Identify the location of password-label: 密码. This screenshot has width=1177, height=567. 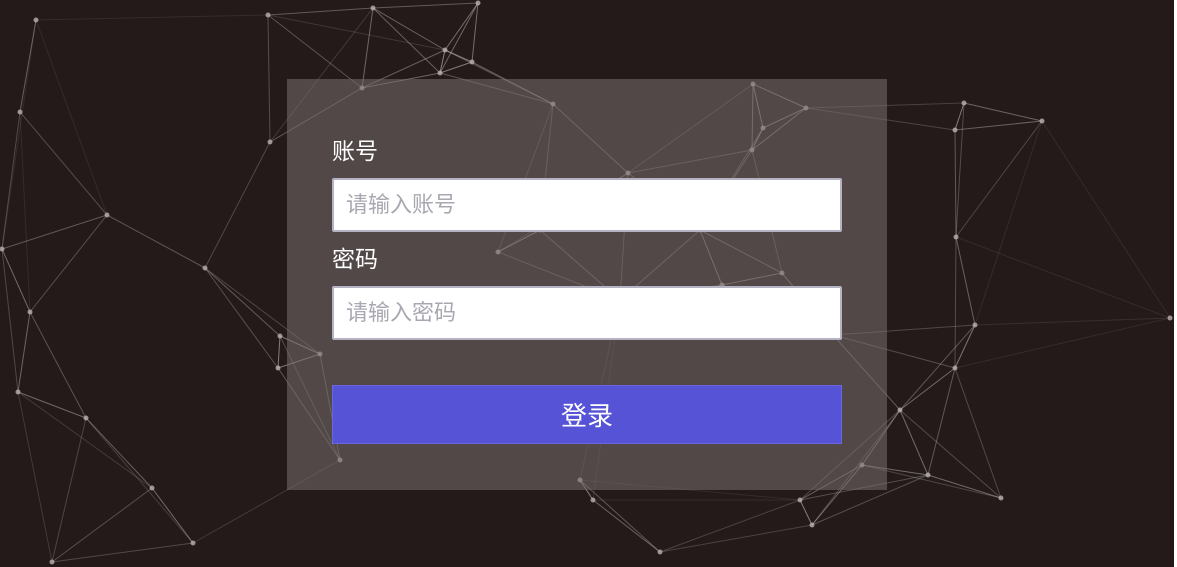
(355, 260).